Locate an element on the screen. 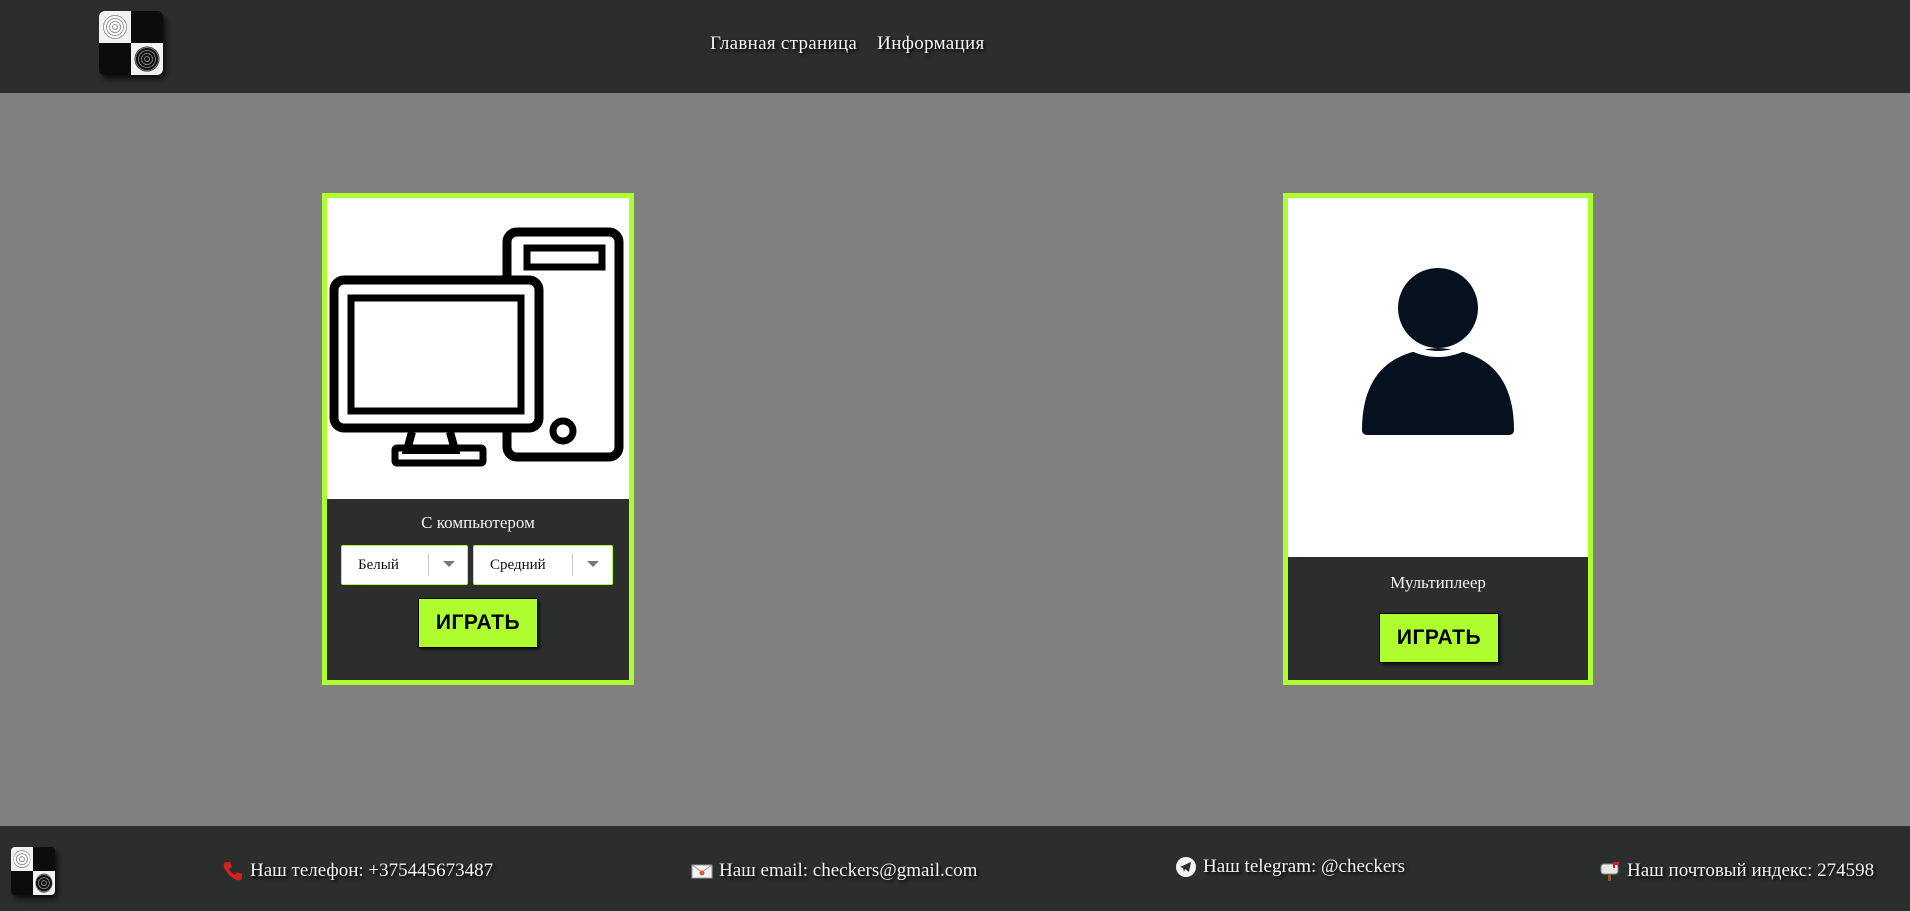 This screenshot has width=1910, height=911. card-title: С компьютером is located at coordinates (478, 522).